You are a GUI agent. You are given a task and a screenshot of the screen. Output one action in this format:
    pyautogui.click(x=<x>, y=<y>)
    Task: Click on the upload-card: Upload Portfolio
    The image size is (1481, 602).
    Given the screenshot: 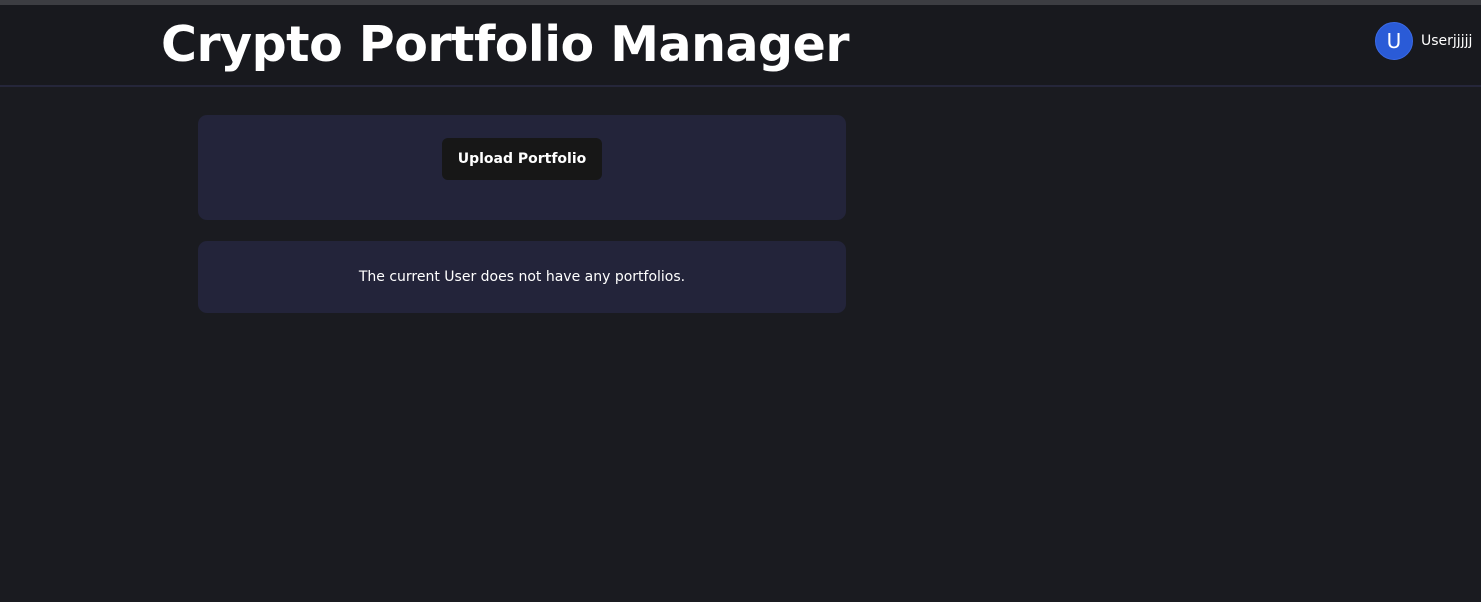 What is the action you would take?
    pyautogui.click(x=522, y=167)
    